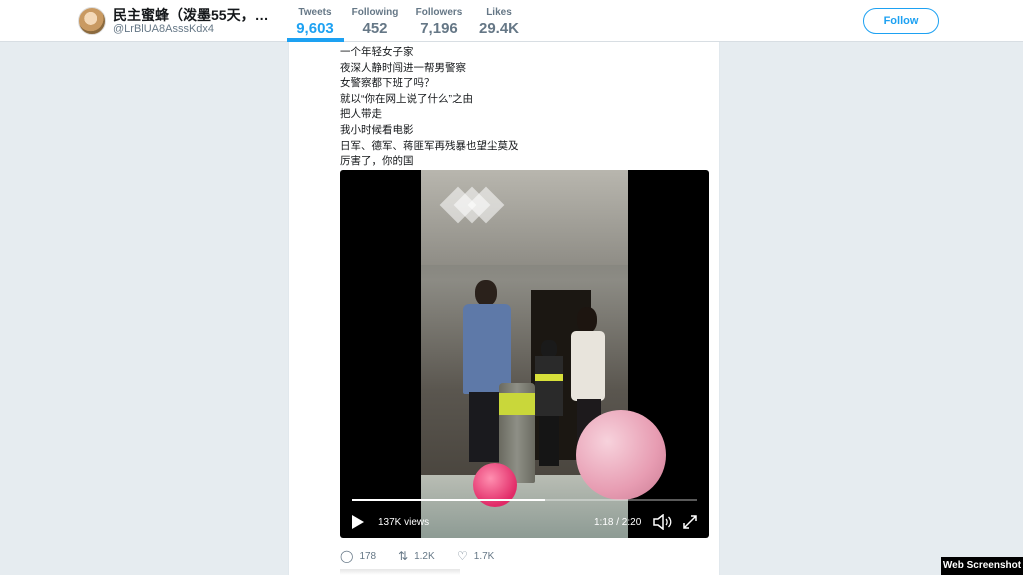 This screenshot has height=575, width=1023. Describe the element at coordinates (361, 114) in the screenshot. I see `tweet-line: 把人带走` at that location.